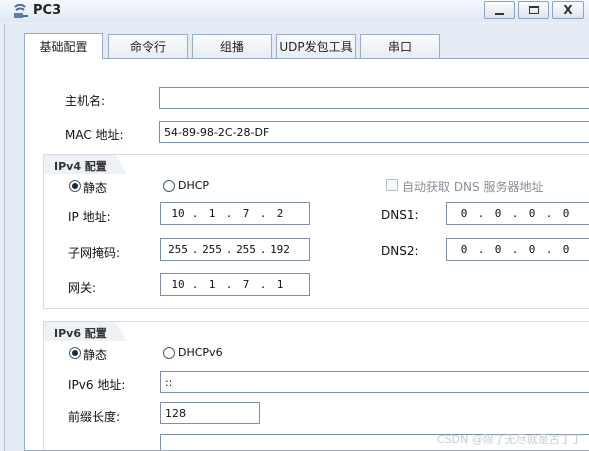 The width and height of the screenshot is (589, 451). I want to click on gateway-field: 10. 1. 7. 1, so click(235, 284).